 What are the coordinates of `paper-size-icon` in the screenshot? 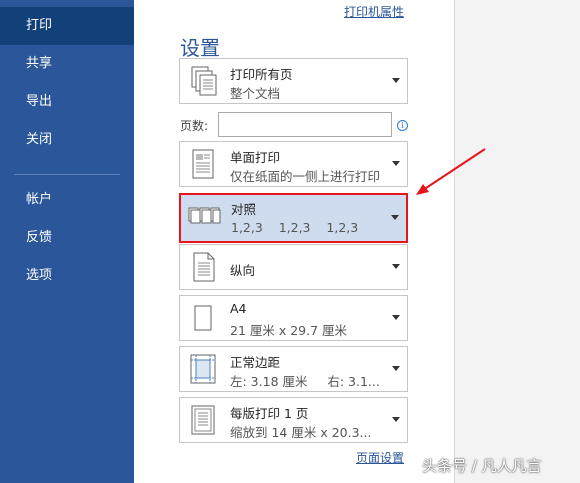 It's located at (203, 318).